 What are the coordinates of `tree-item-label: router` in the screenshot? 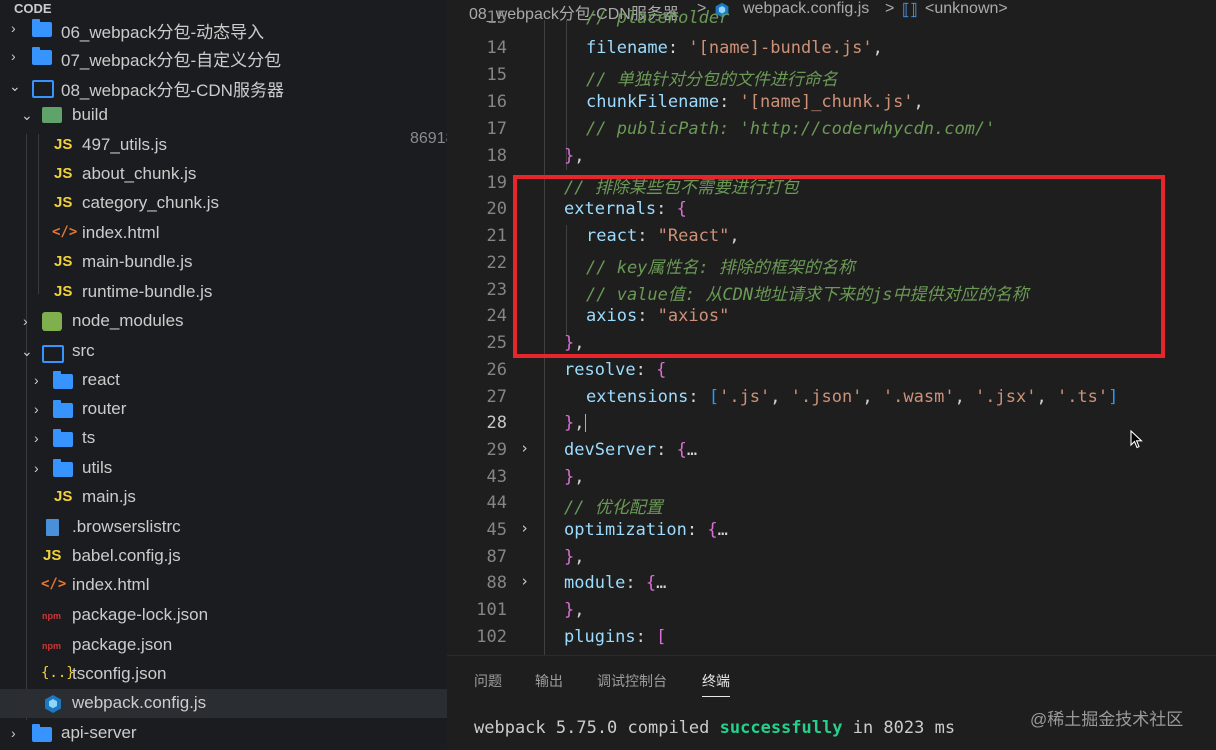 It's located at (104, 408).